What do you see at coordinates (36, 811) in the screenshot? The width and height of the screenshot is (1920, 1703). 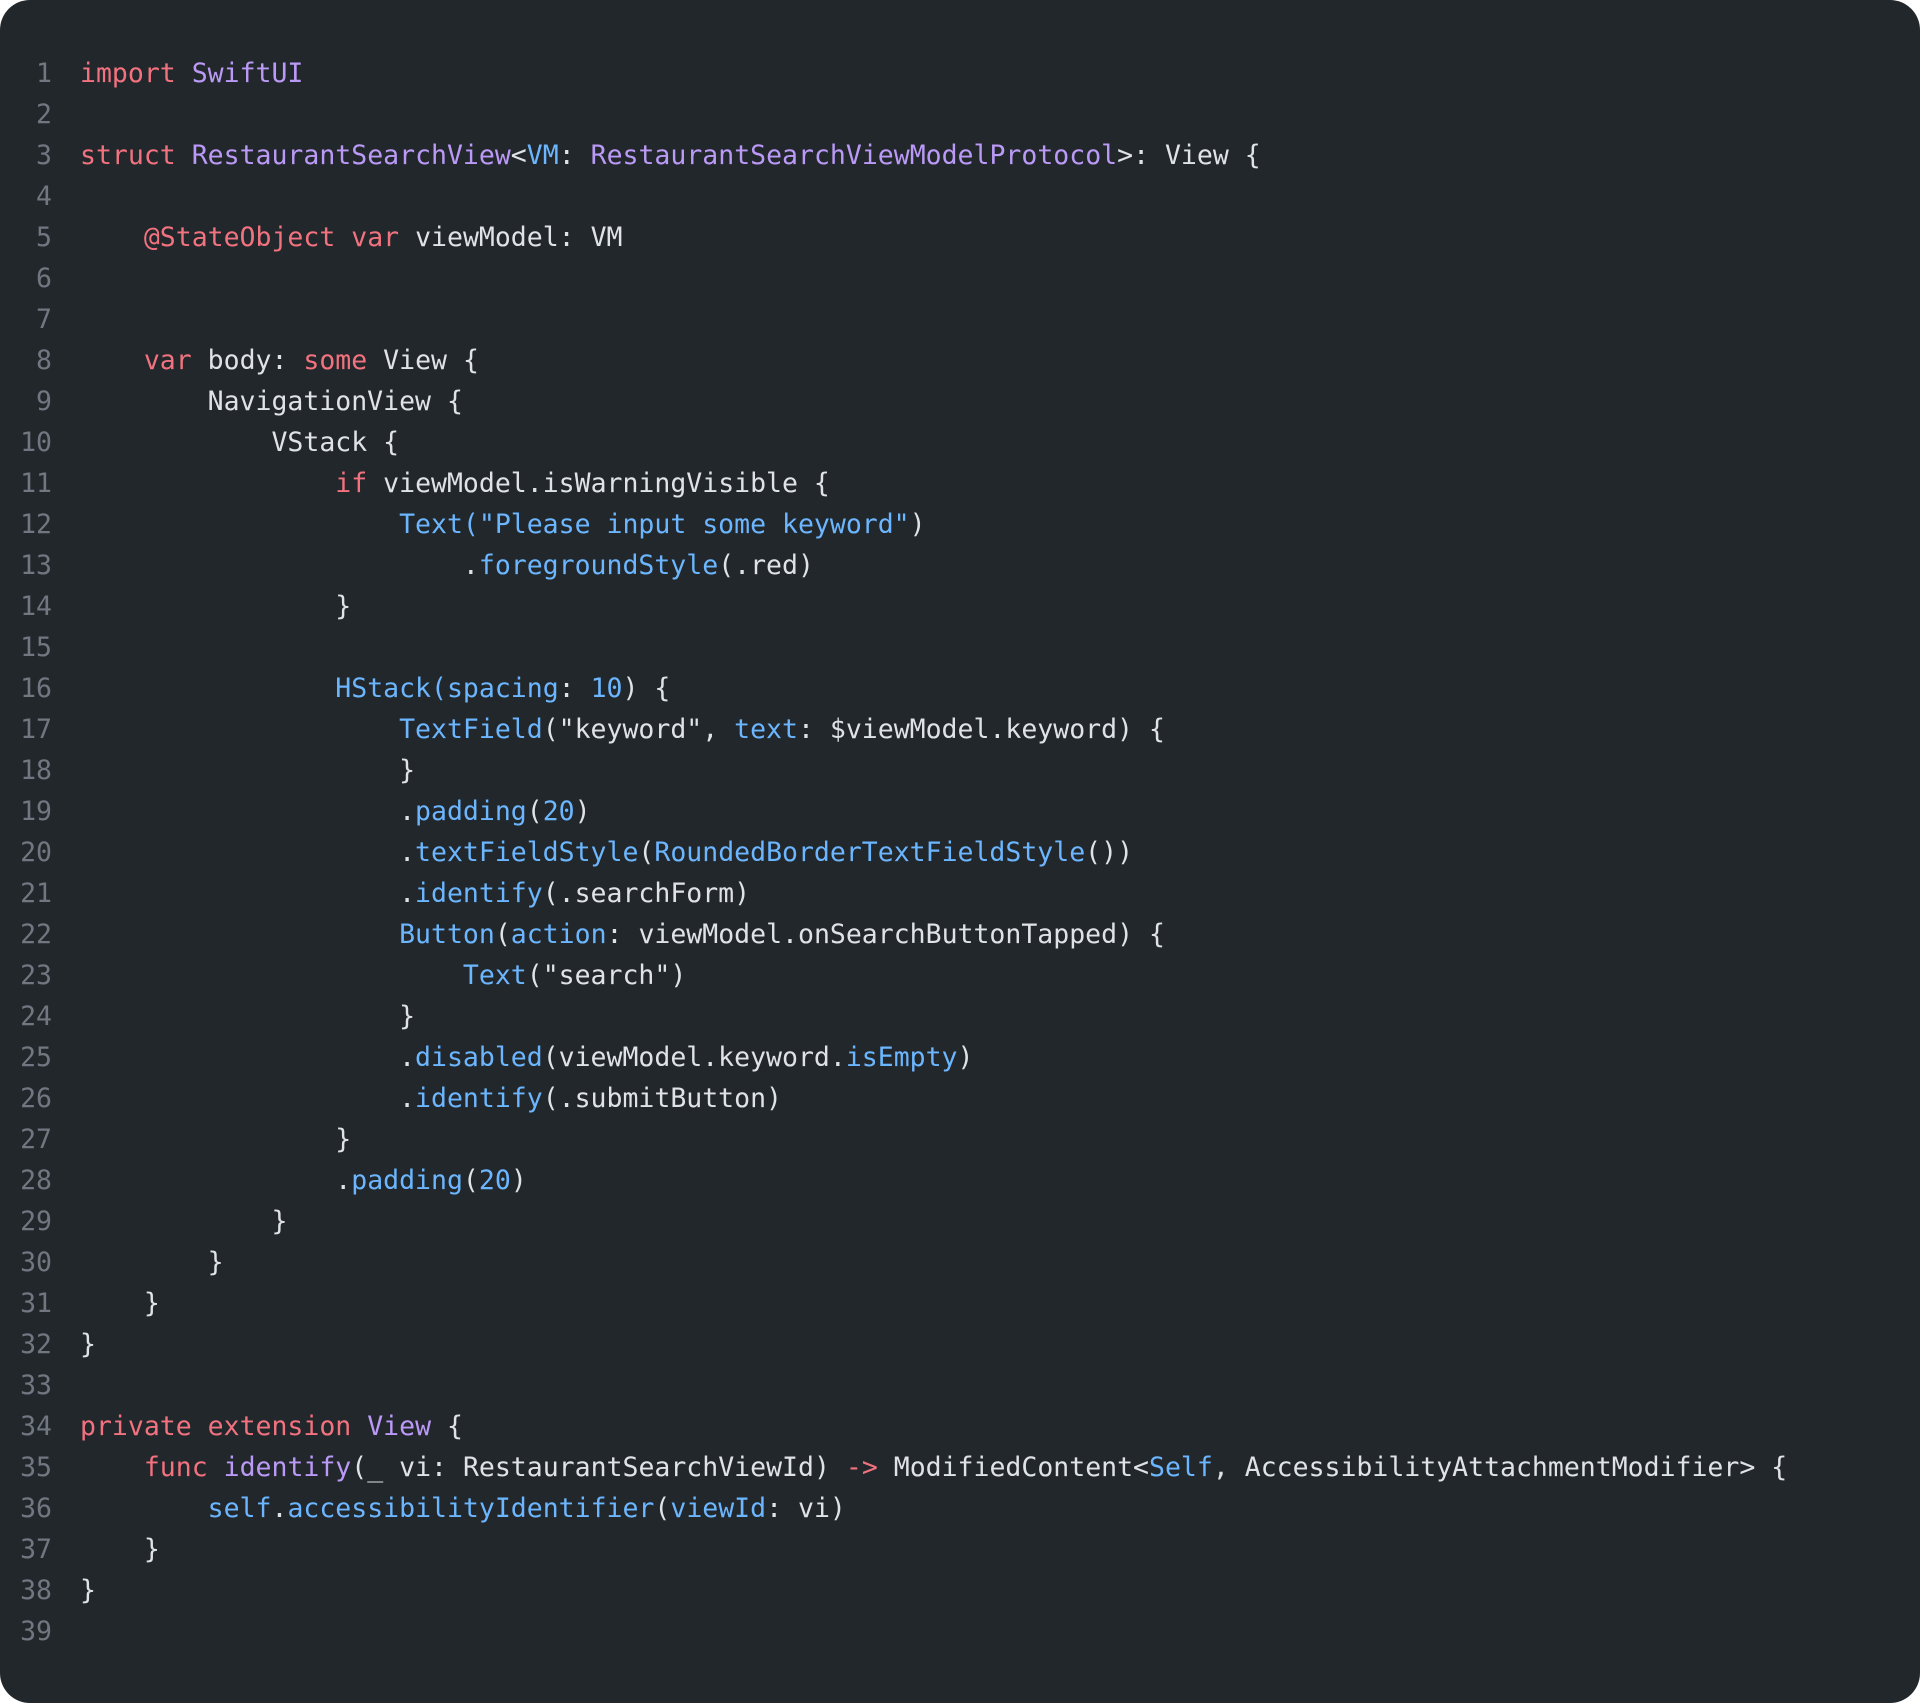 I see `line-number: 19` at bounding box center [36, 811].